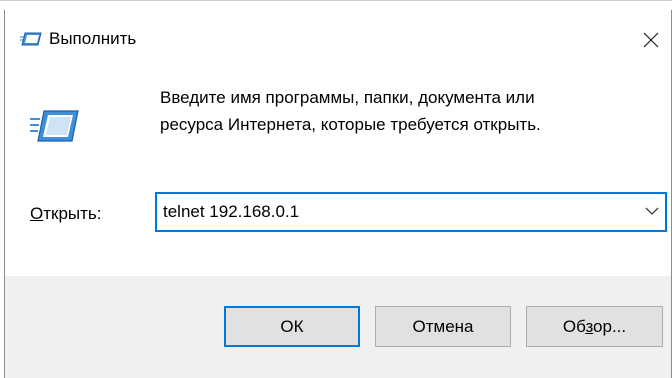 This screenshot has width=672, height=378. What do you see at coordinates (93, 38) in the screenshot?
I see `window-title: Выполнить` at bounding box center [93, 38].